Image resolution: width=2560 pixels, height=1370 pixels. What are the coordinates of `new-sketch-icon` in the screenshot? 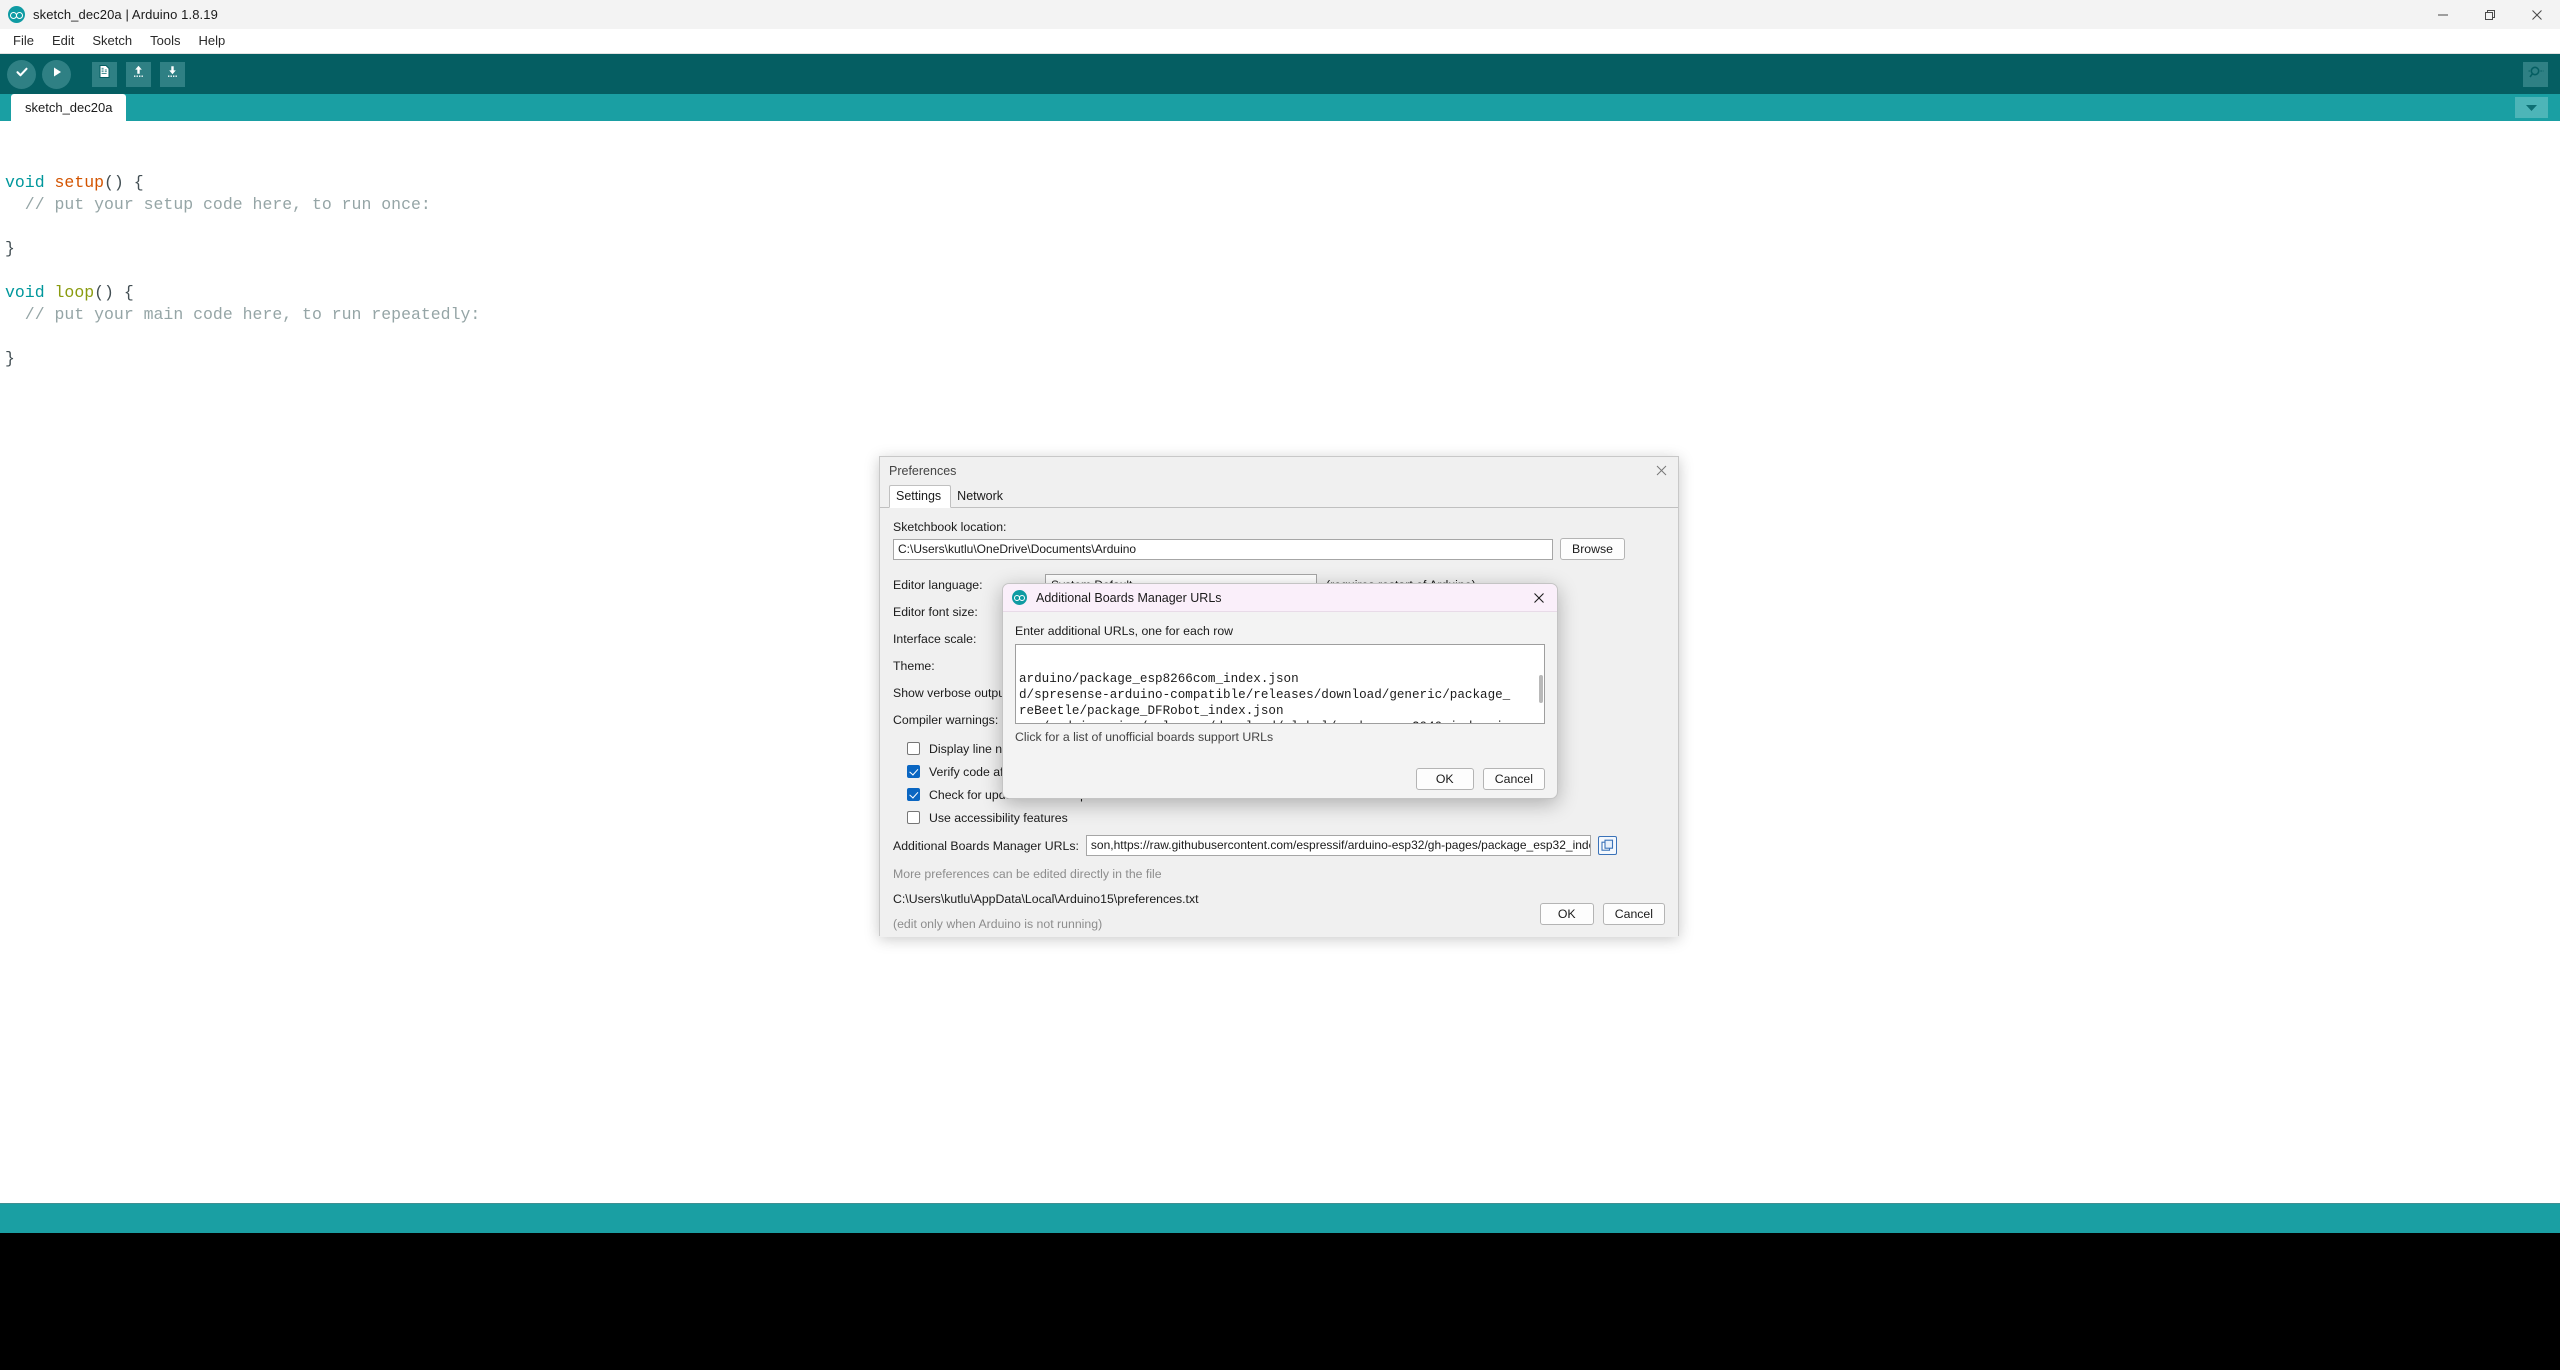 It's located at (104, 74).